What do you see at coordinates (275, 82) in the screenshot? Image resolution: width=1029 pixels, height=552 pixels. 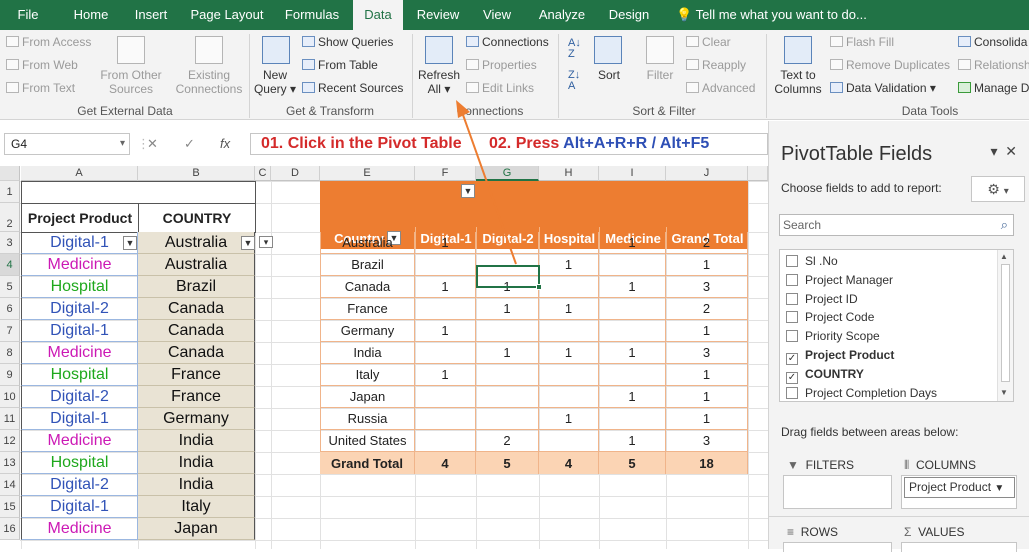 I see `new-query-button: New Query ▾` at bounding box center [275, 82].